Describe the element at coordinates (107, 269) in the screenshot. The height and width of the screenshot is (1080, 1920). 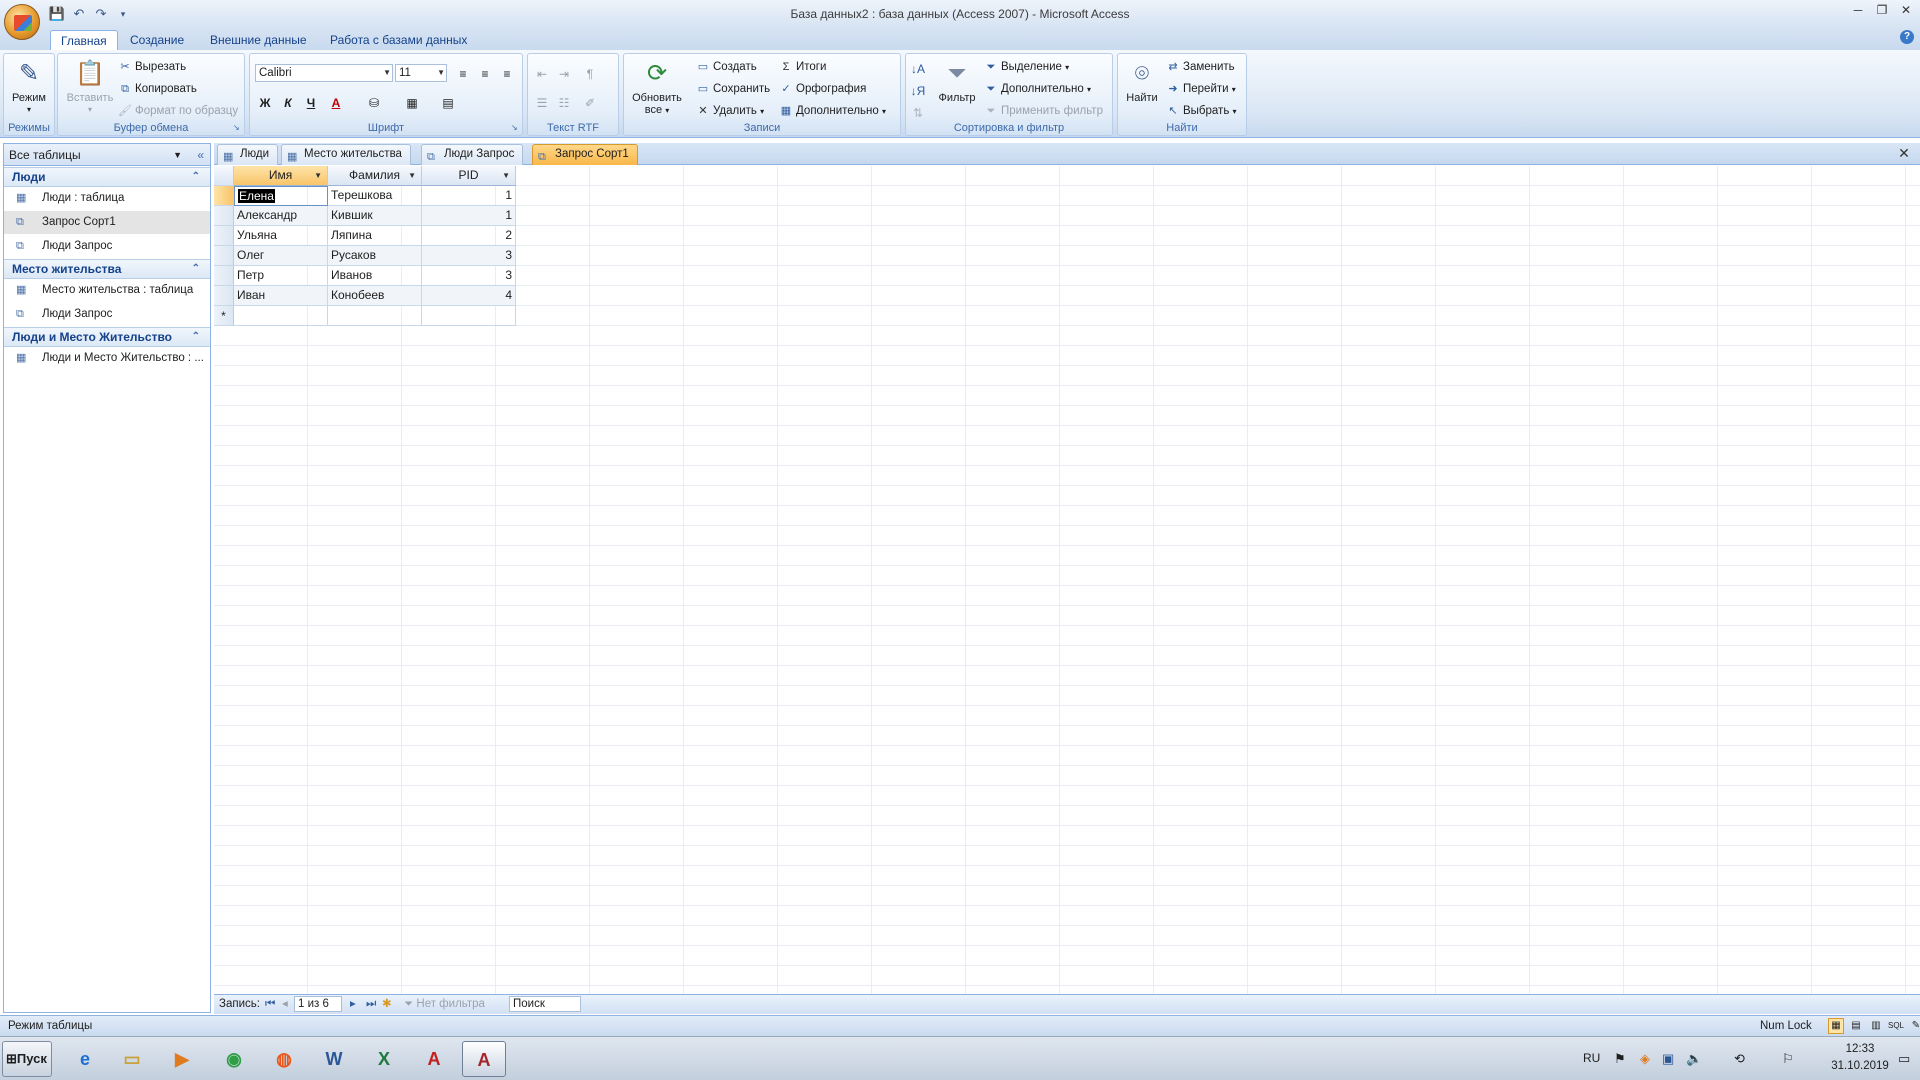
I see `nav-group-residence: Место жительства ⌃` at that location.